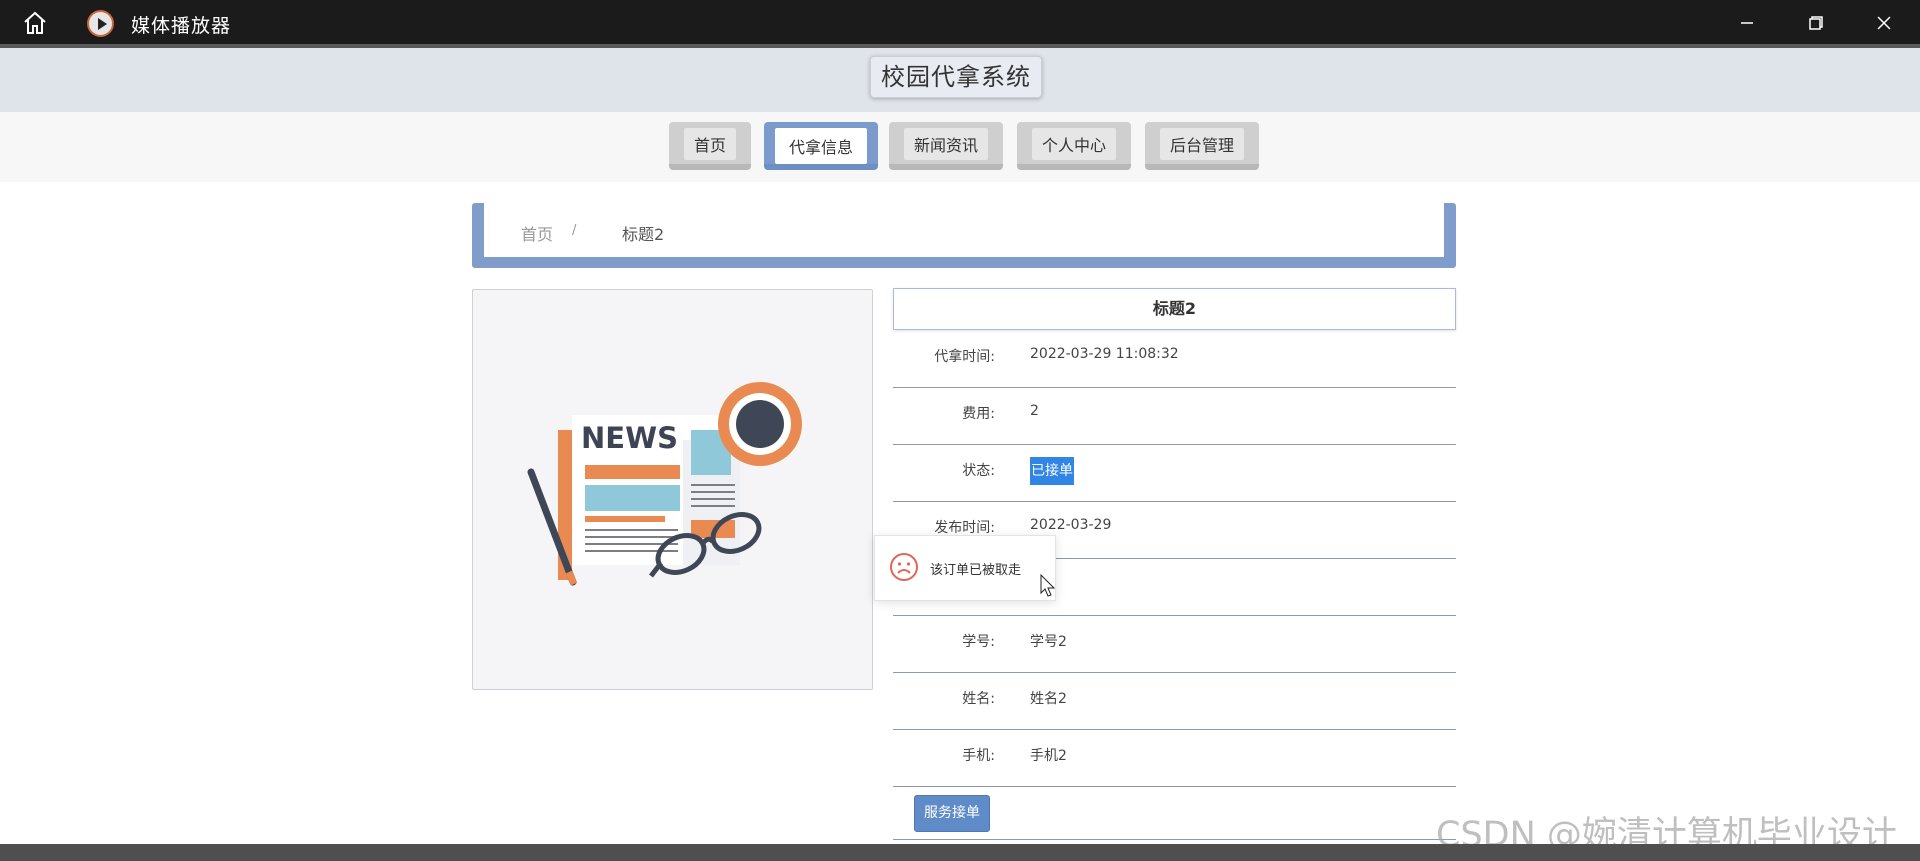 This screenshot has width=1920, height=861. I want to click on row-divider, so click(1174, 839).